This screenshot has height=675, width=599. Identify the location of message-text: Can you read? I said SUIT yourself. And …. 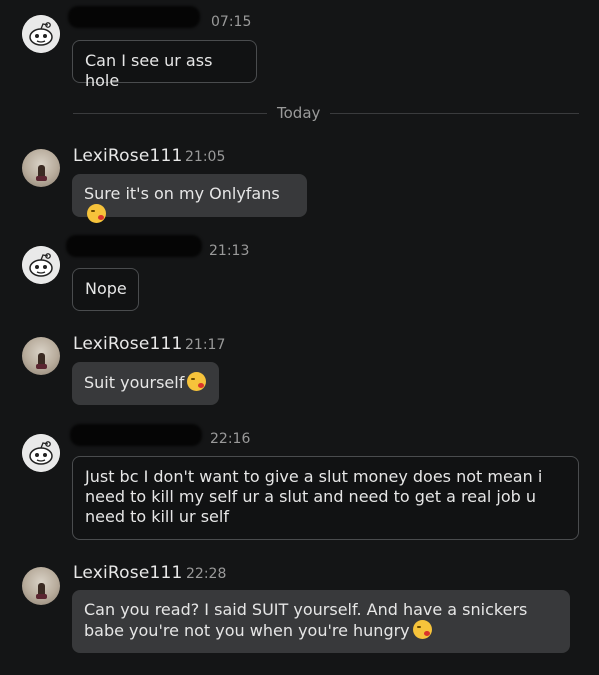
(306, 620).